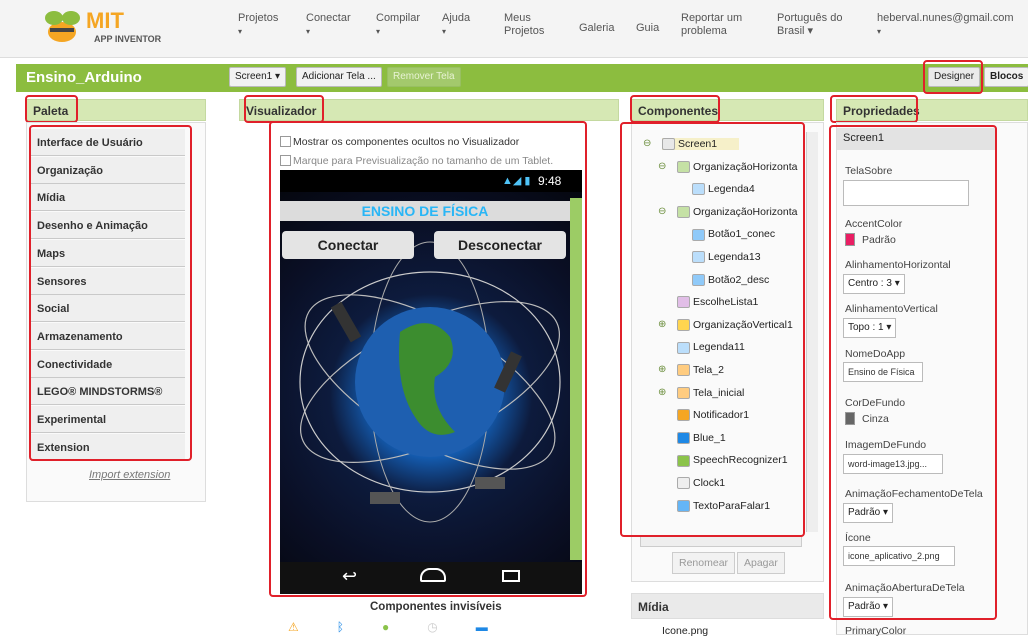  I want to click on speech-icon: ●, so click(385, 627).